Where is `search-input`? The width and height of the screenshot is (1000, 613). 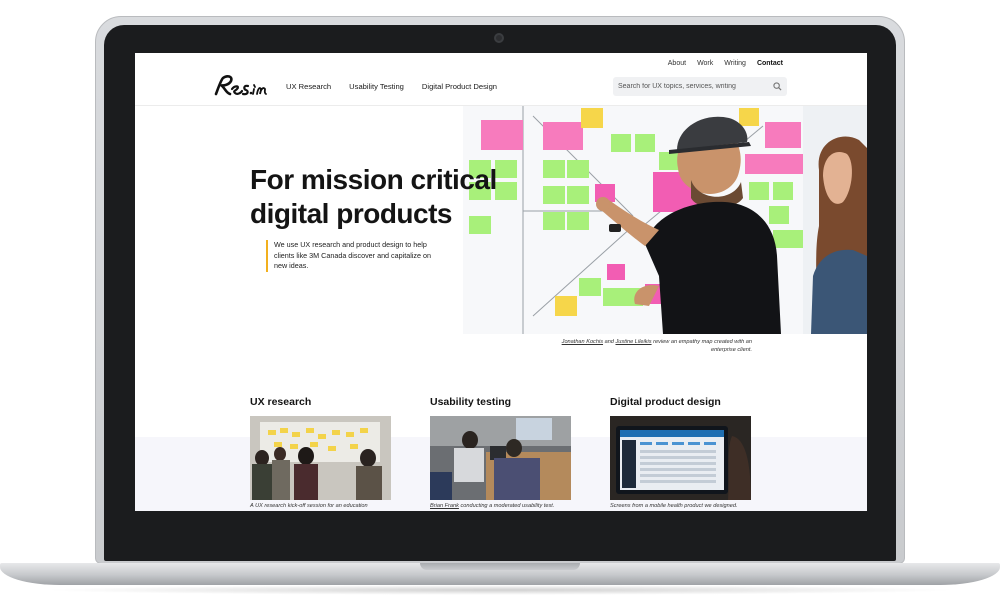
search-input is located at coordinates (688, 86).